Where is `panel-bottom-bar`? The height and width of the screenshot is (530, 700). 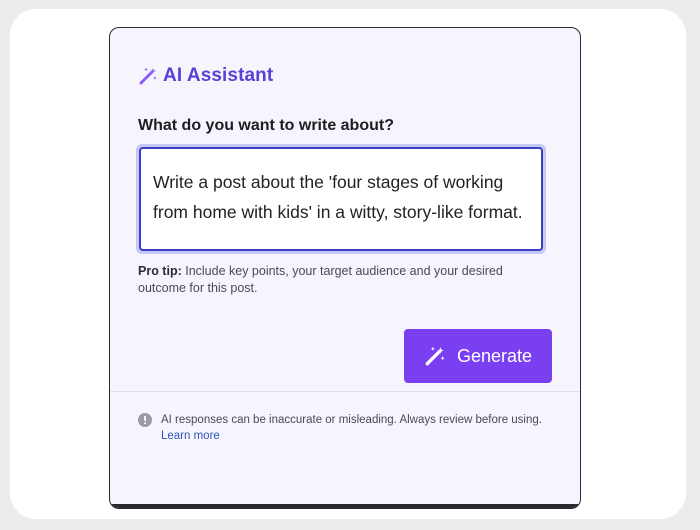
panel-bottom-bar is located at coordinates (345, 506).